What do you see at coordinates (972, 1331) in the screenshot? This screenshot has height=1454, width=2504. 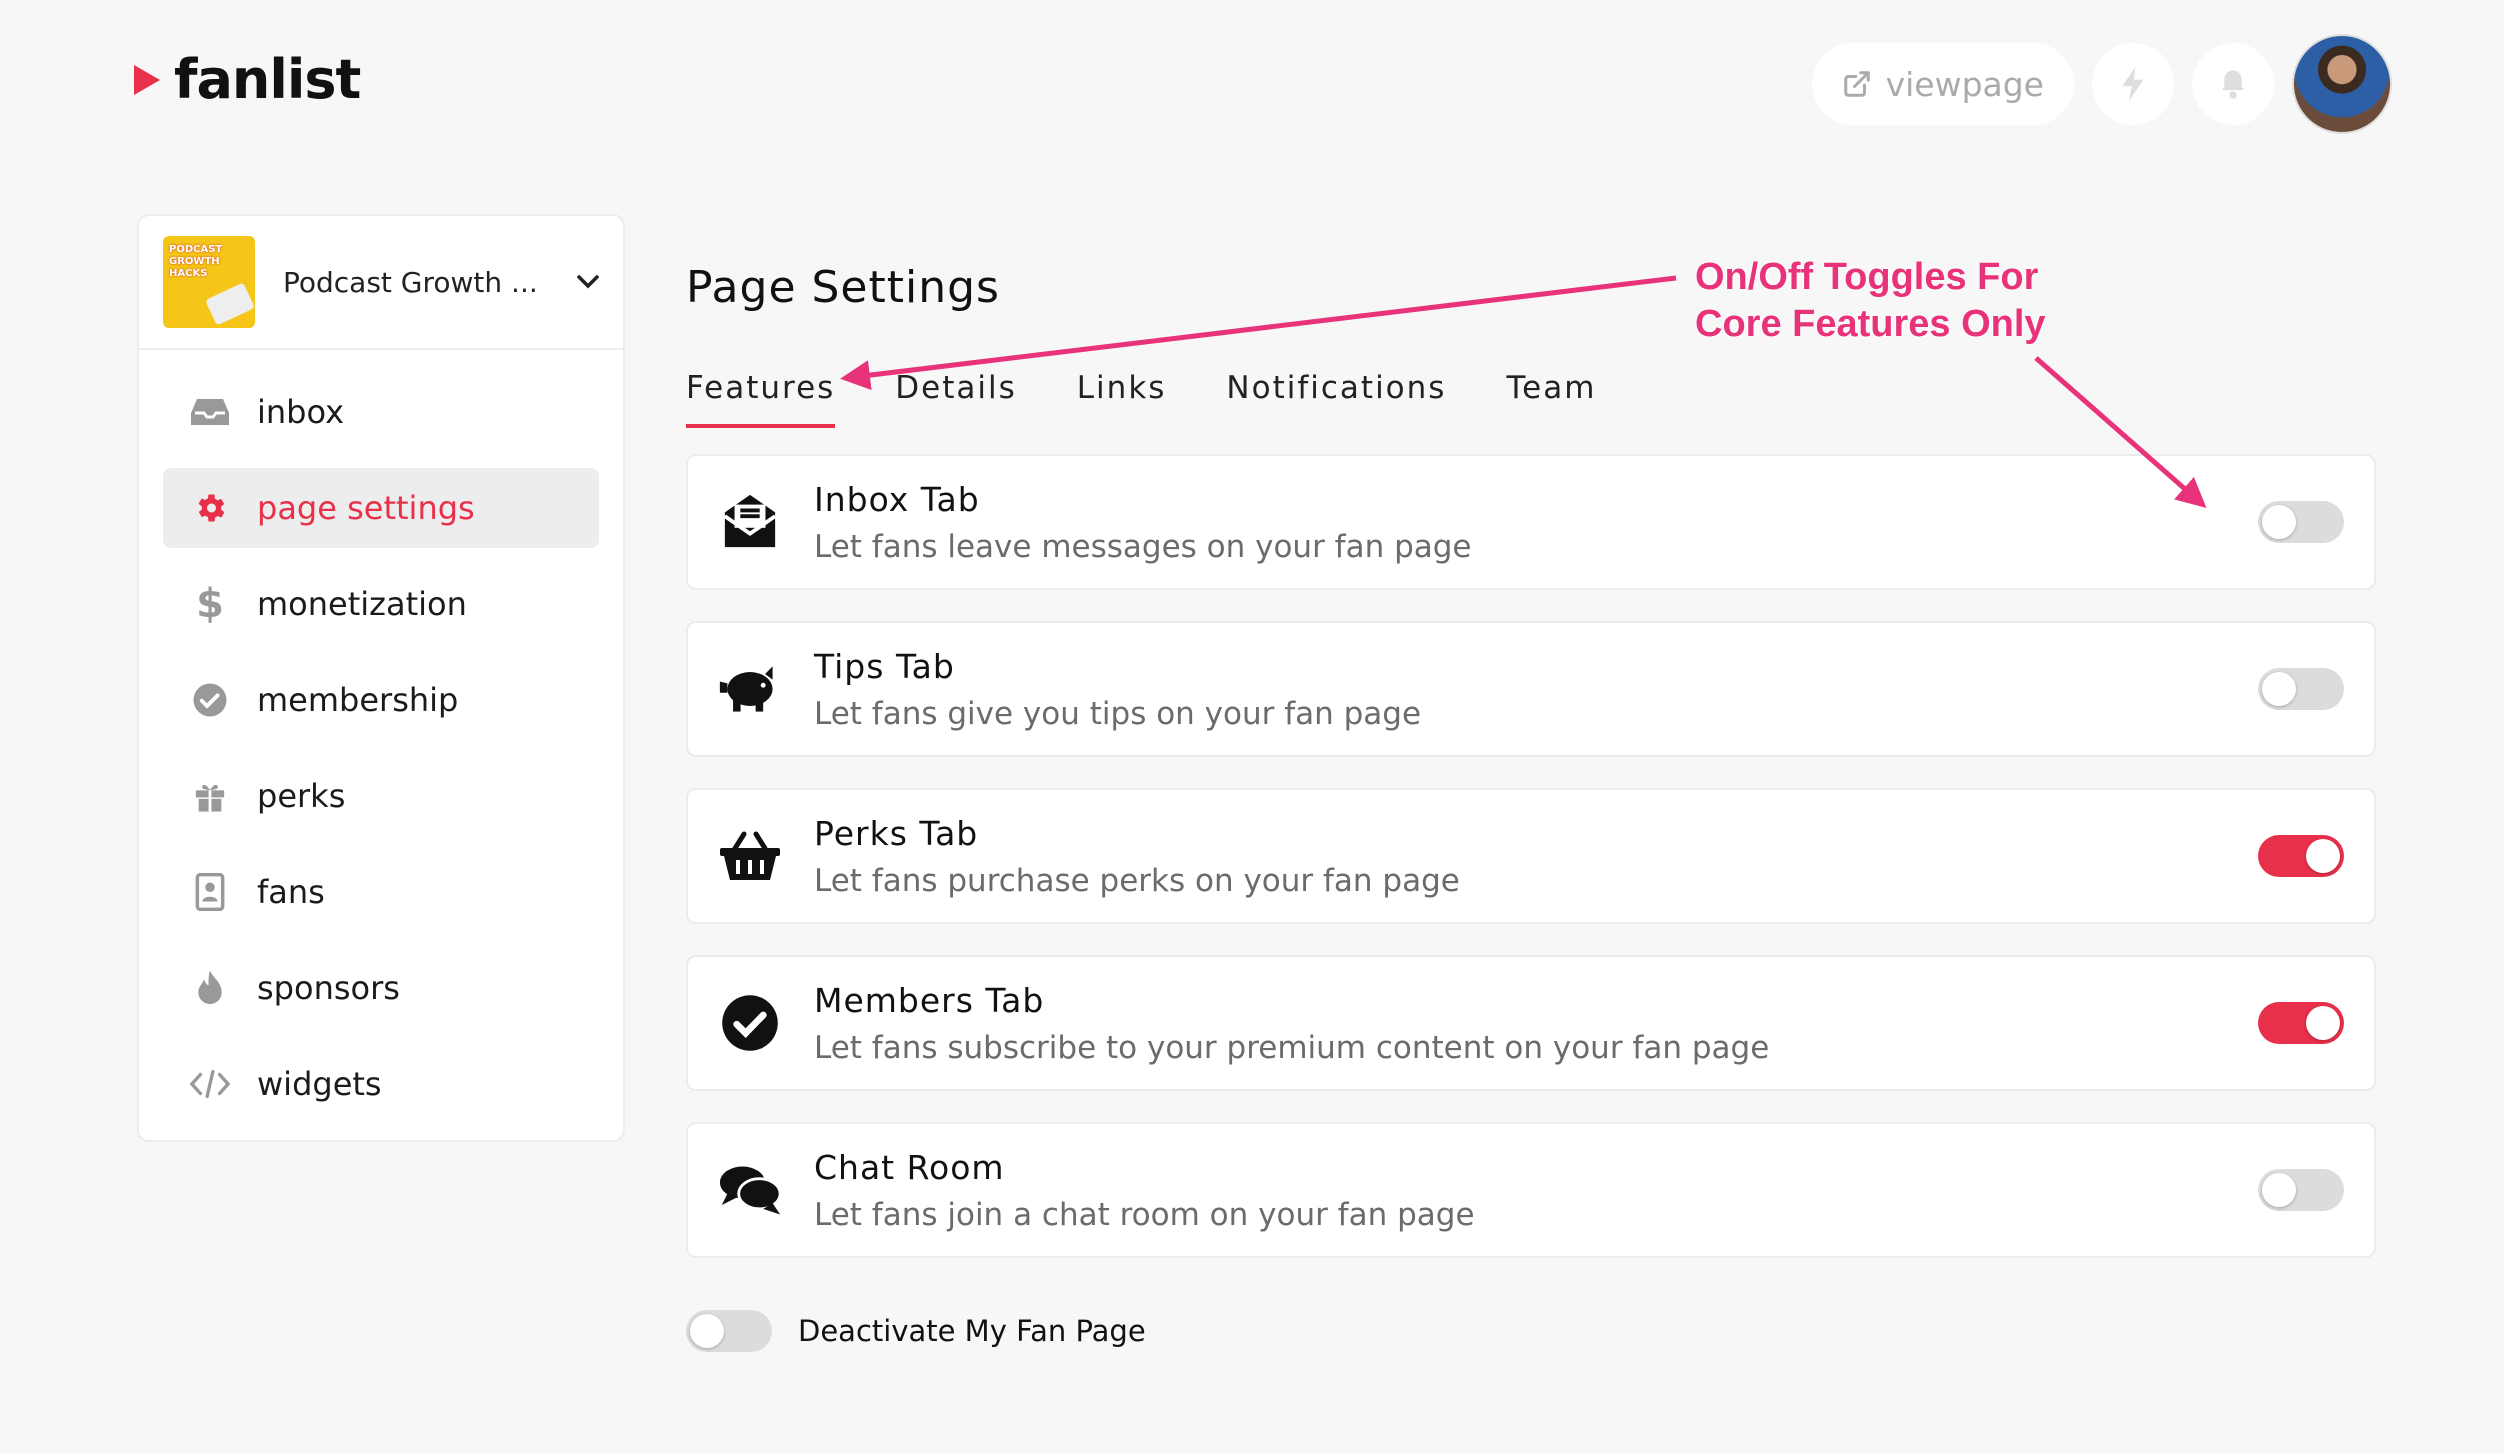 I see `deactivate-label: Deactivate My Fan Page` at bounding box center [972, 1331].